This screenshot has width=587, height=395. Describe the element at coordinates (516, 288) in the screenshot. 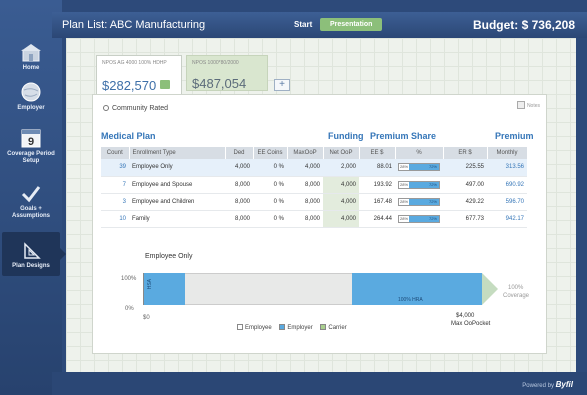

I see `coverage-percent-label: 100%` at that location.